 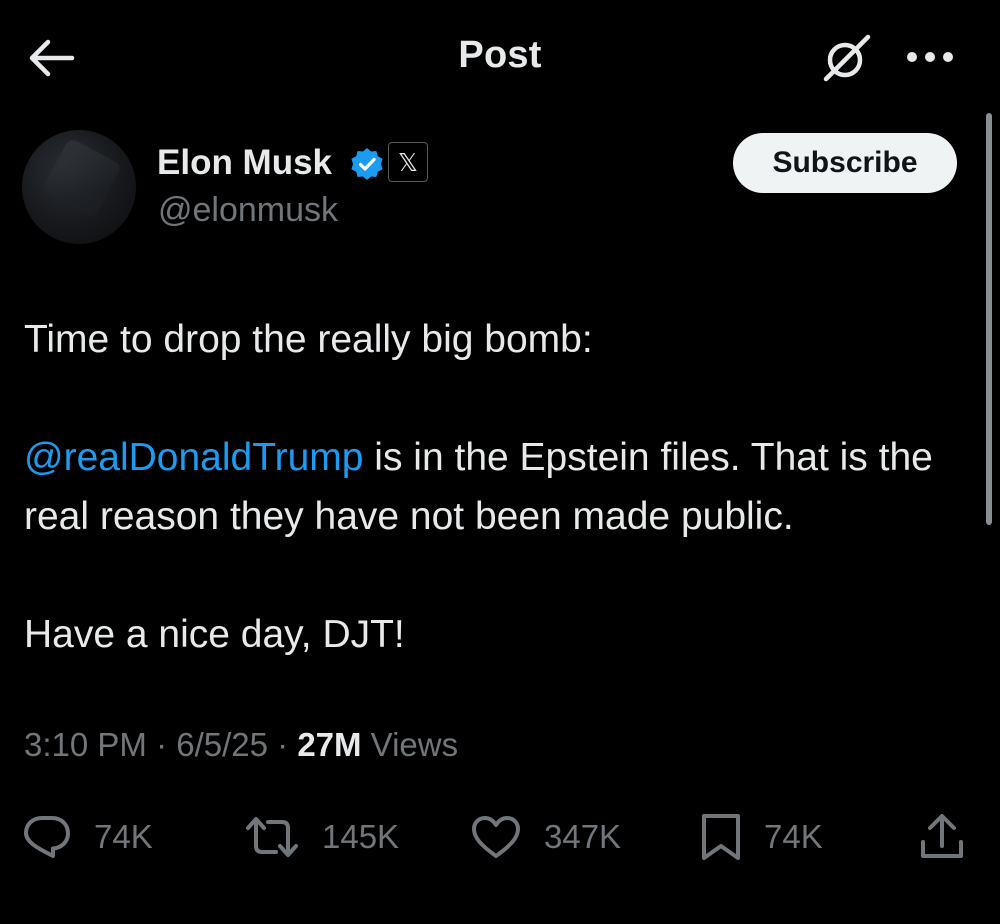 What do you see at coordinates (222, 744) in the screenshot?
I see `post-date: 6/5/25` at bounding box center [222, 744].